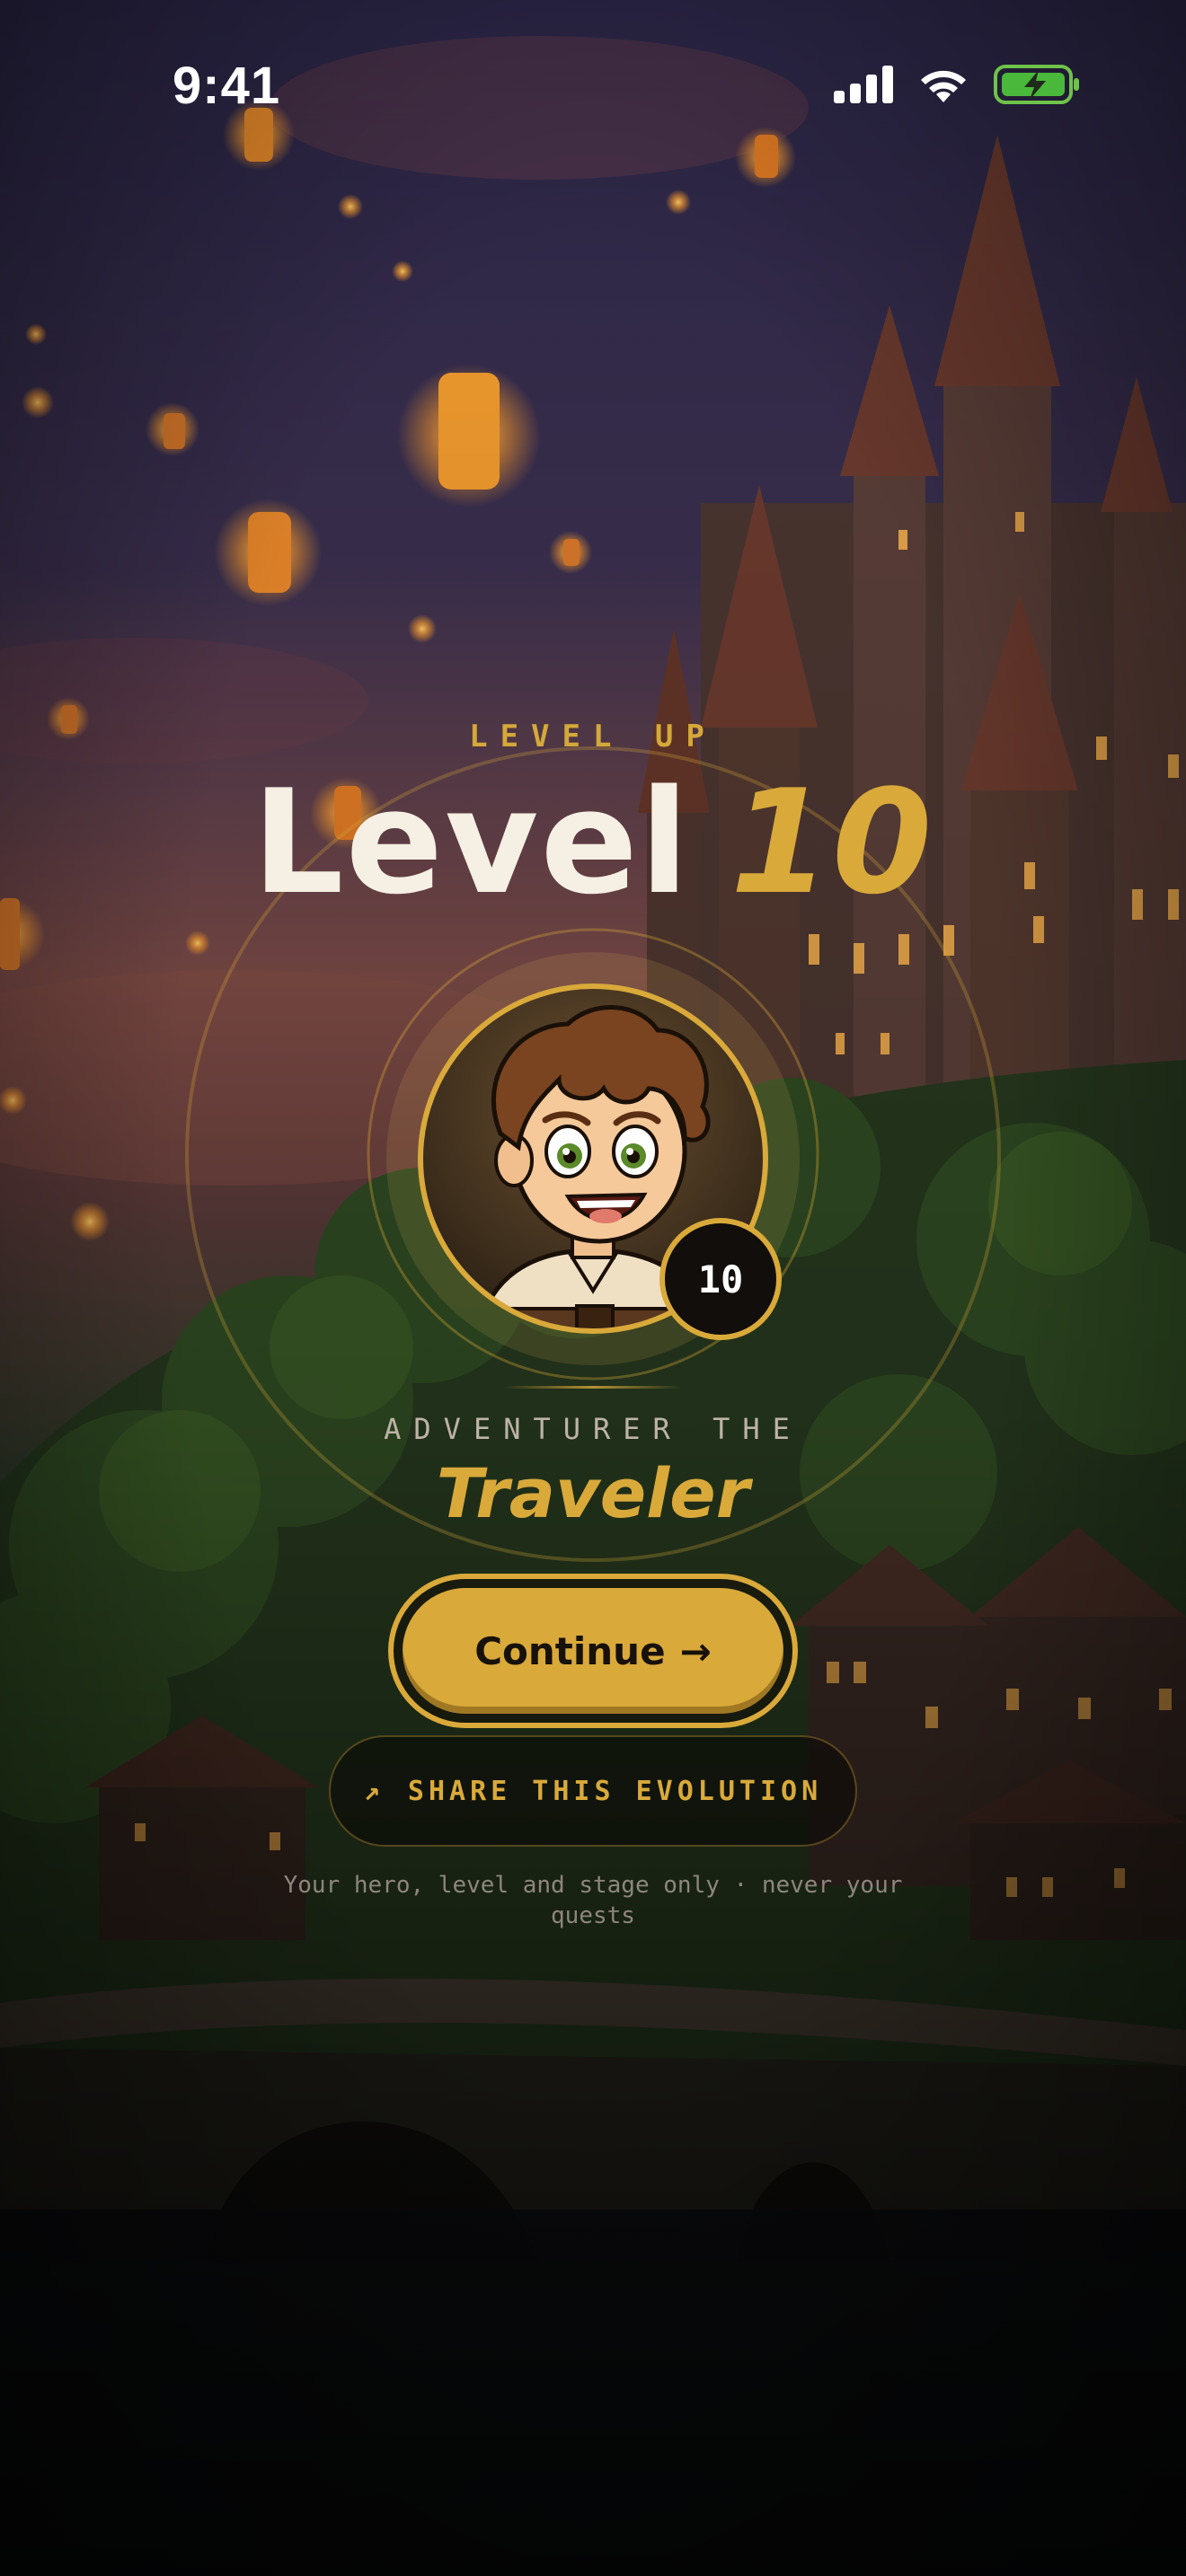  I want to click on level-title: Level 10, so click(593, 842).